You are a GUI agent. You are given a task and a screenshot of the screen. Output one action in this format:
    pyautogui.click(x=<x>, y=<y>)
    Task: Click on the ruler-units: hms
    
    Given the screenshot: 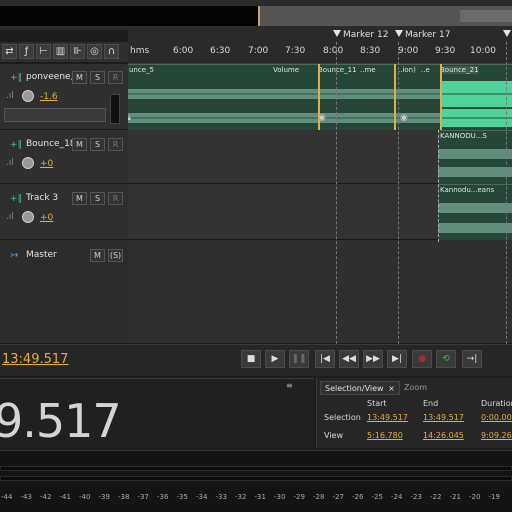 What is the action you would take?
    pyautogui.click(x=140, y=51)
    